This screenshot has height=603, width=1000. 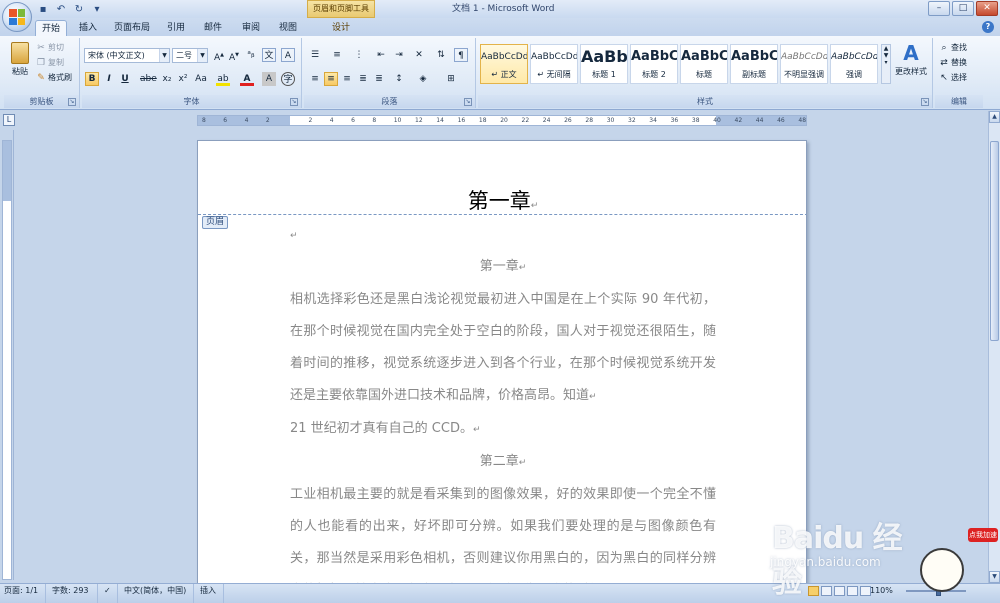 I want to click on undo-icon: ↶, so click(x=61, y=9).